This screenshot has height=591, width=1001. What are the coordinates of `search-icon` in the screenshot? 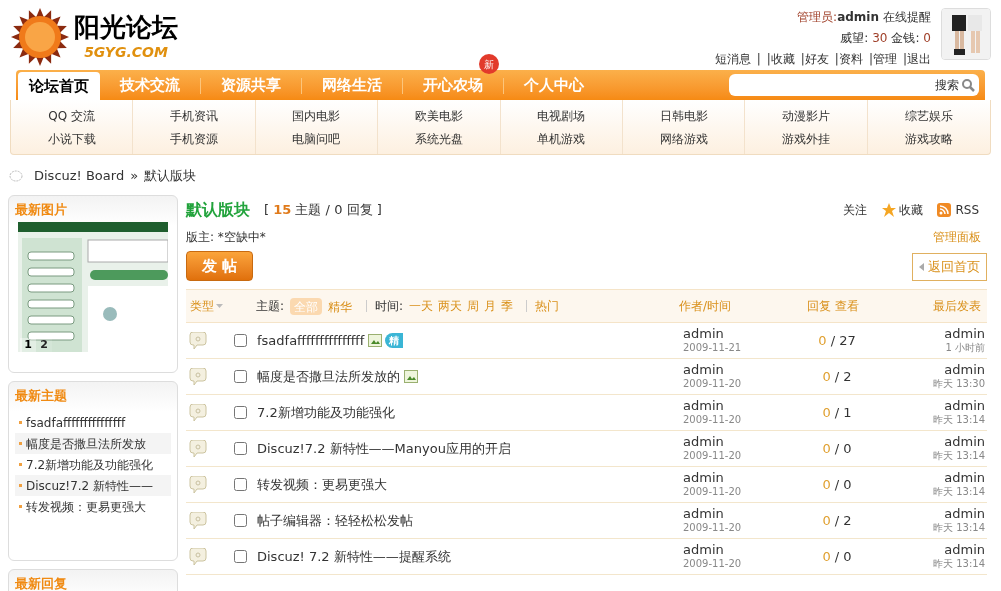 It's located at (968, 85).